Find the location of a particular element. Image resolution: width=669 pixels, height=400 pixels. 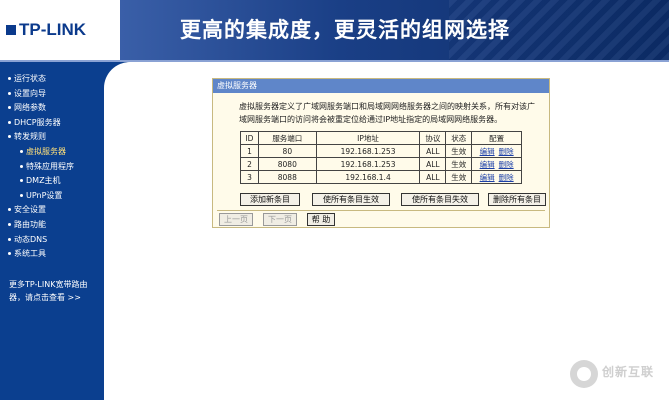

watermark-logo-icon is located at coordinates (584, 374).